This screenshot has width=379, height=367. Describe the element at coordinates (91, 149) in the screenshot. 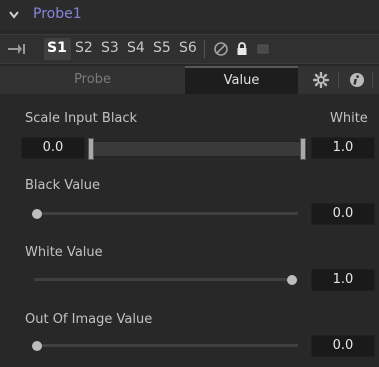

I see `range-black-handle` at that location.